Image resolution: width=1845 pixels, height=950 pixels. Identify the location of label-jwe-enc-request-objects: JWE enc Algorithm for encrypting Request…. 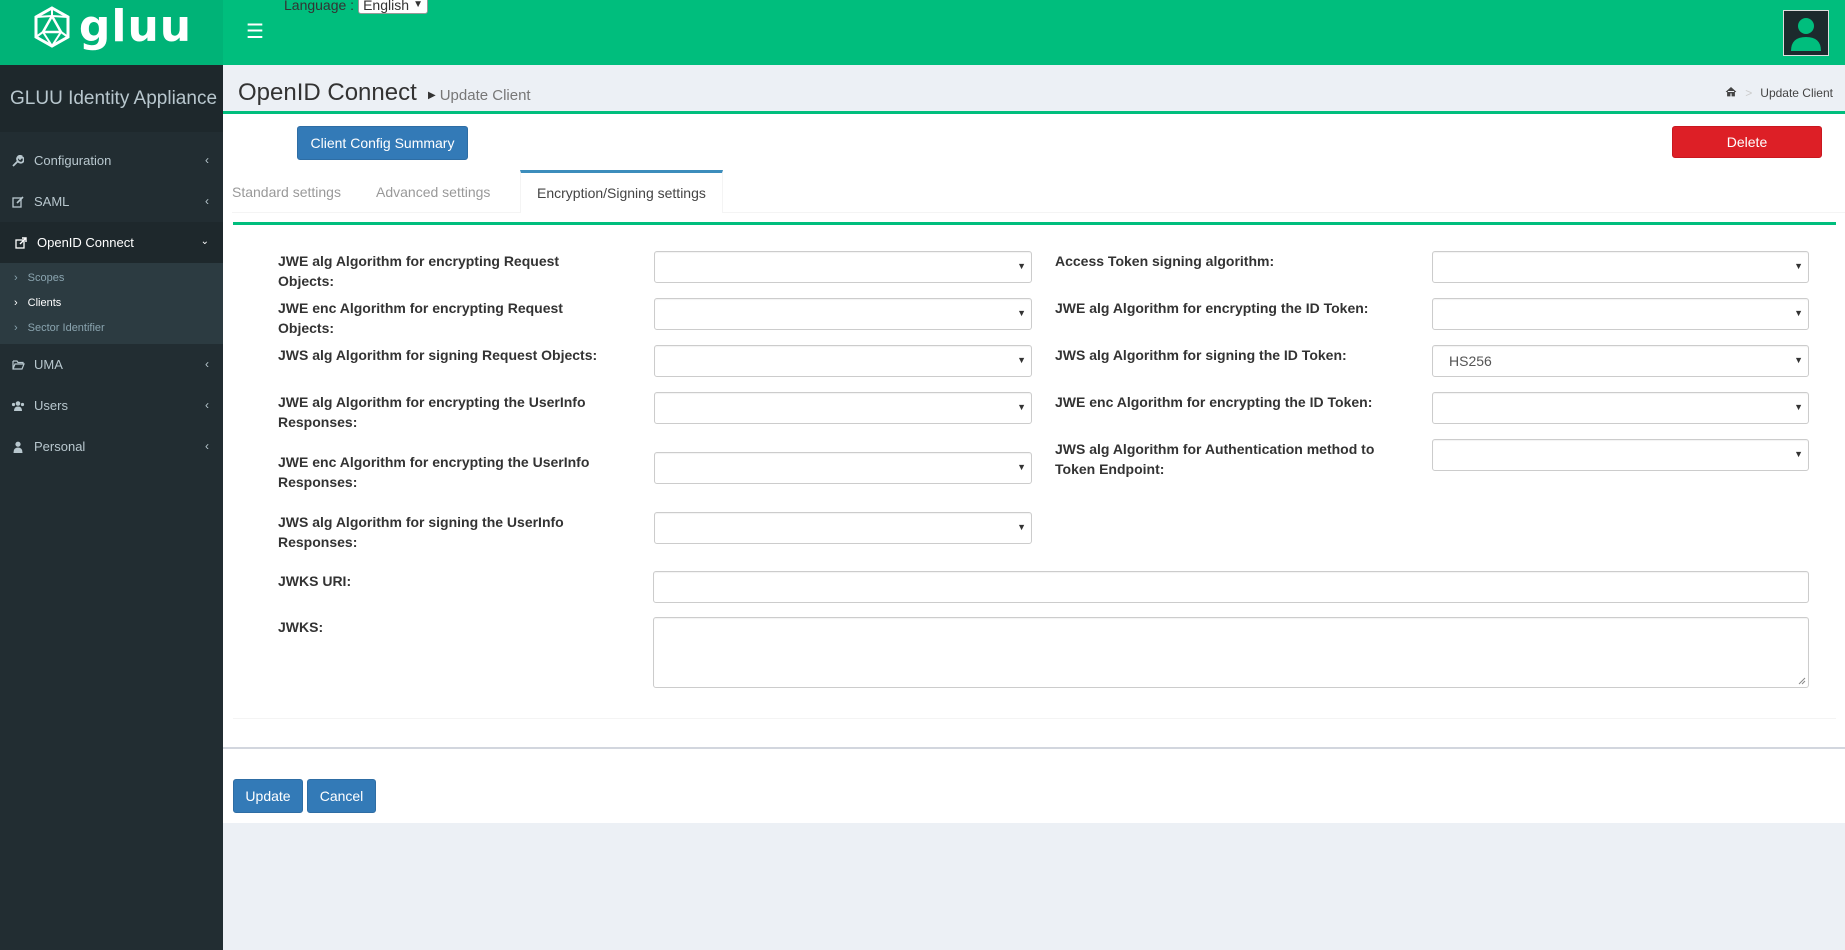
(420, 318).